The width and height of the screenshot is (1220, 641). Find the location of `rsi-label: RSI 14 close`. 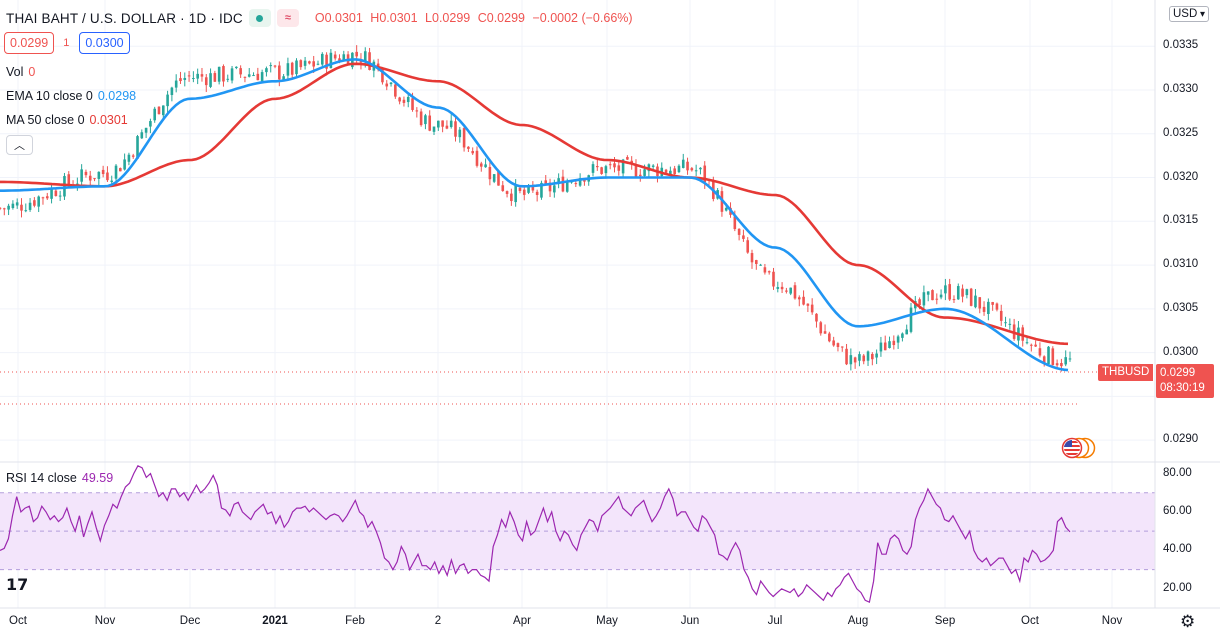

rsi-label: RSI 14 close is located at coordinates (41, 478).